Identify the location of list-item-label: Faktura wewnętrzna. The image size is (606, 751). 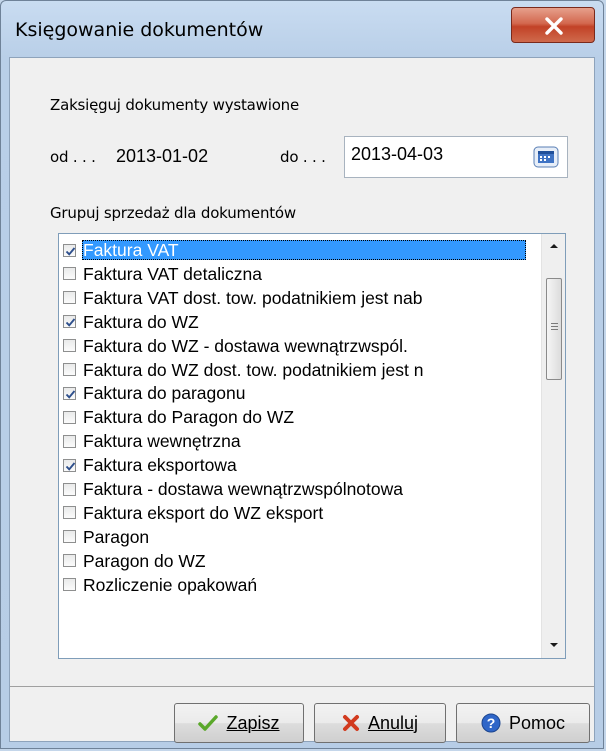
(162, 441).